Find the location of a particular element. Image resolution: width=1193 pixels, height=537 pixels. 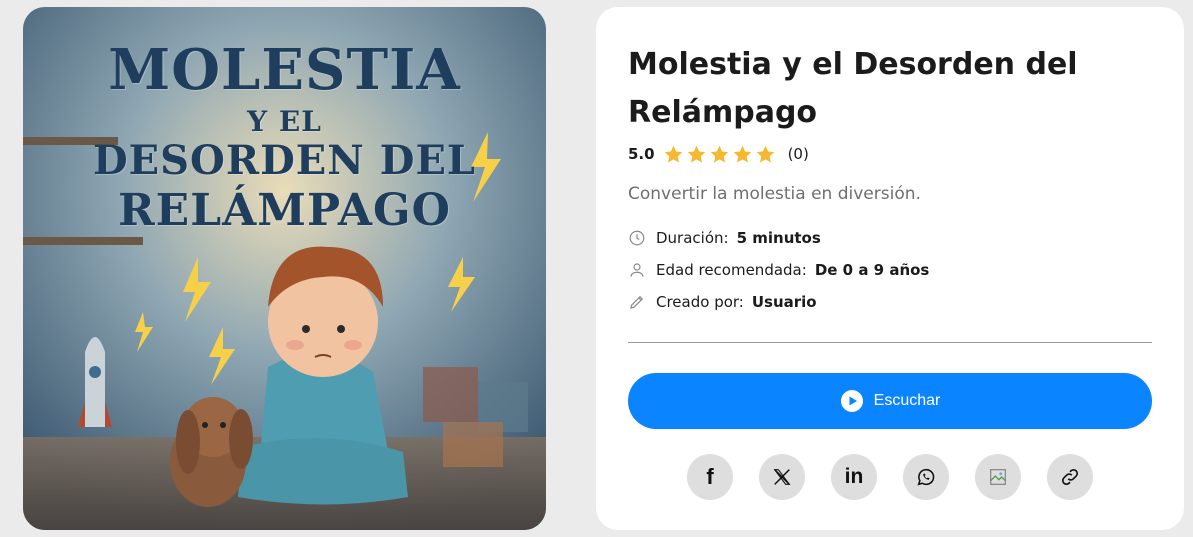

creator-row: Creado por: Usuario is located at coordinates (722, 302).